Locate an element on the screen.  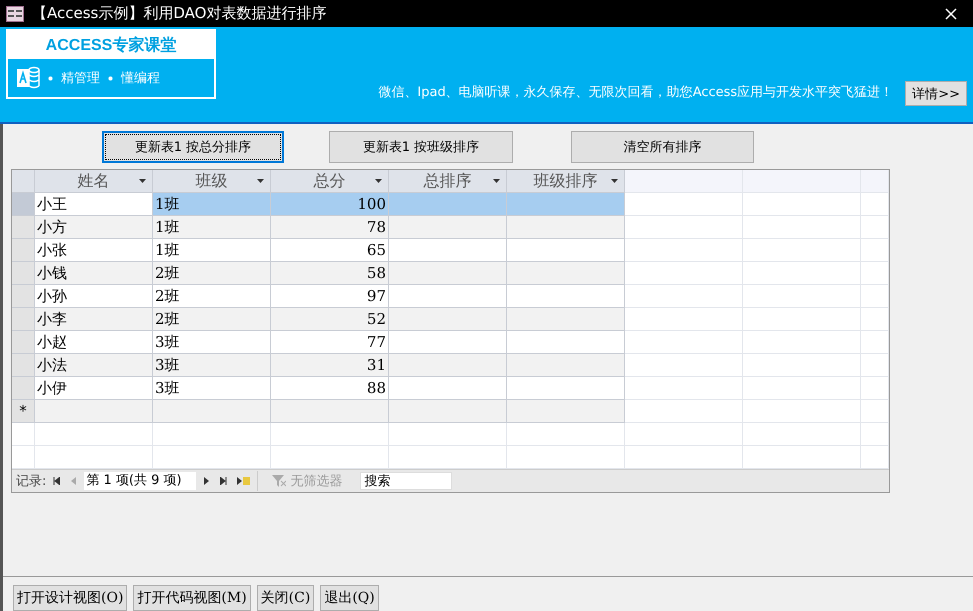
table-cell: 58 is located at coordinates (330, 273).